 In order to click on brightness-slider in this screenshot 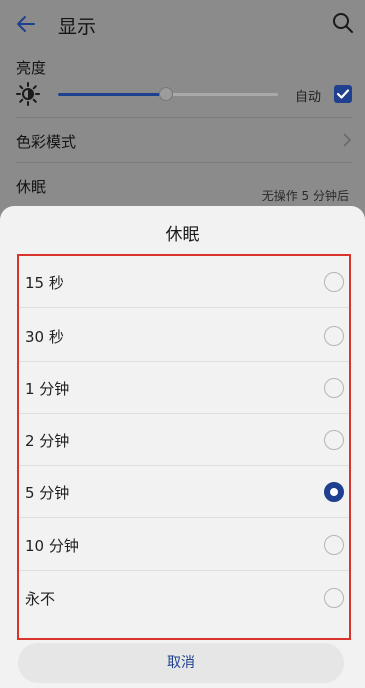, I will do `click(168, 94)`.